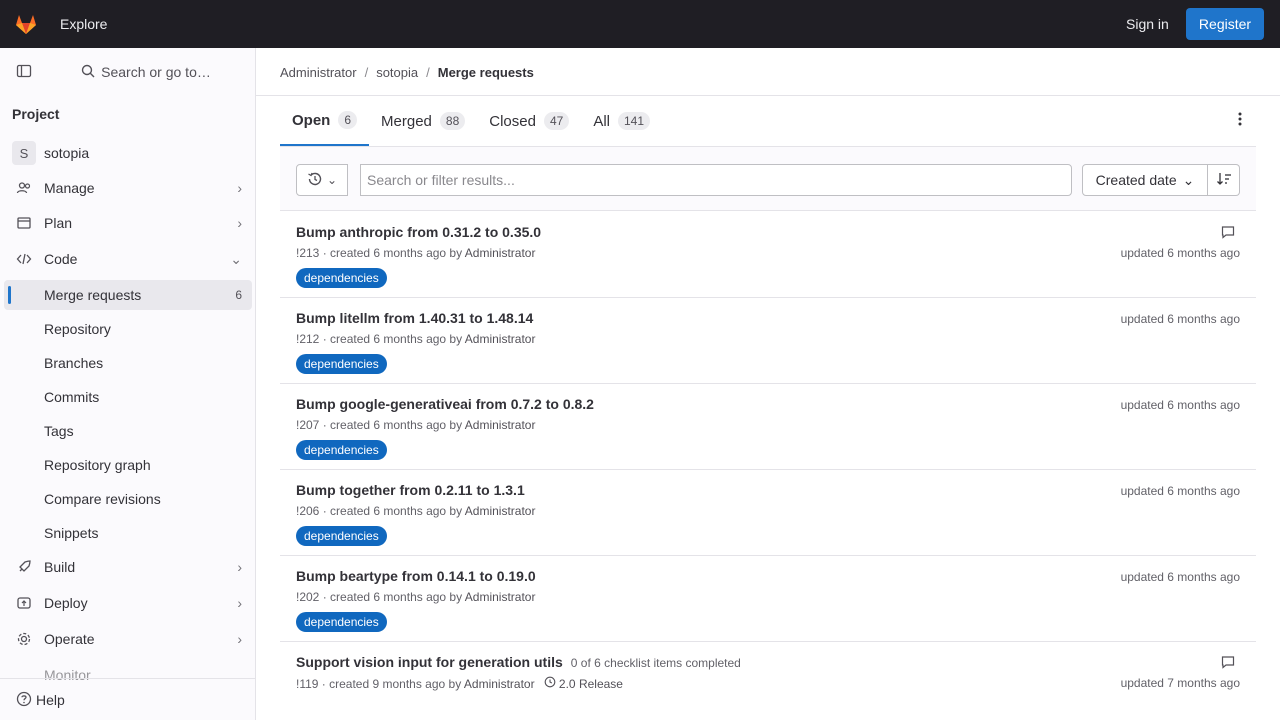 Image resolution: width=1280 pixels, height=720 pixels. What do you see at coordinates (69, 639) in the screenshot?
I see `sidebar-item-label: Operate` at bounding box center [69, 639].